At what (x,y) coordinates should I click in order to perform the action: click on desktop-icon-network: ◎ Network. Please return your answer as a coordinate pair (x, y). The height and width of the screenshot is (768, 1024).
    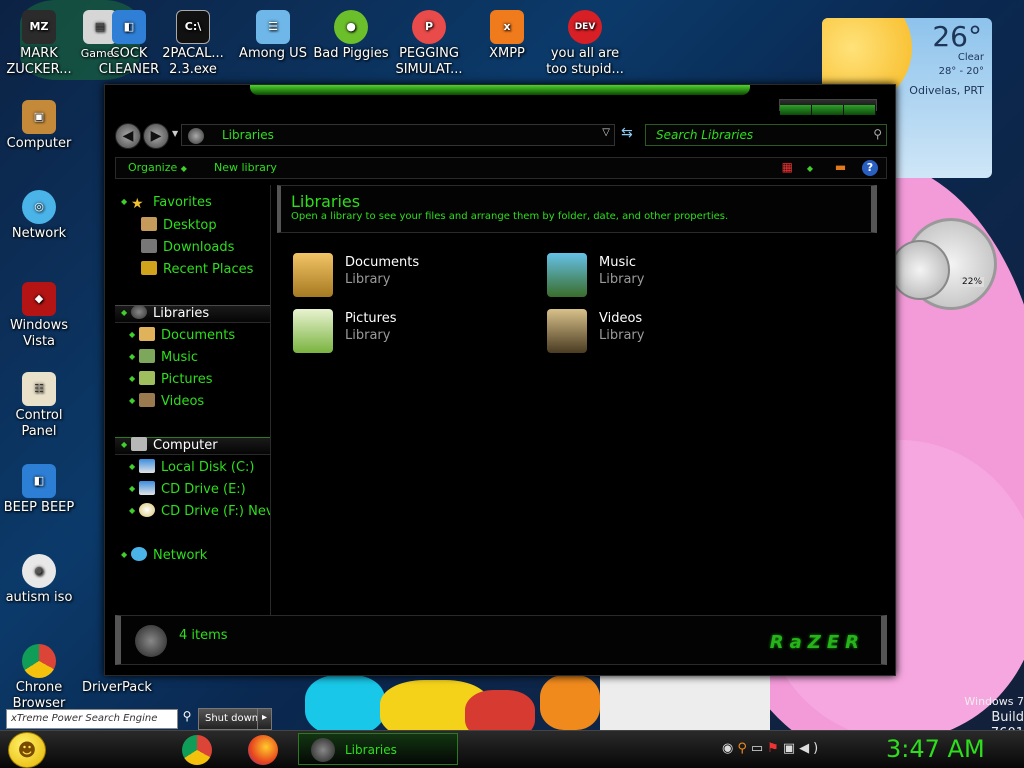
    Looking at the image, I should click on (41, 216).